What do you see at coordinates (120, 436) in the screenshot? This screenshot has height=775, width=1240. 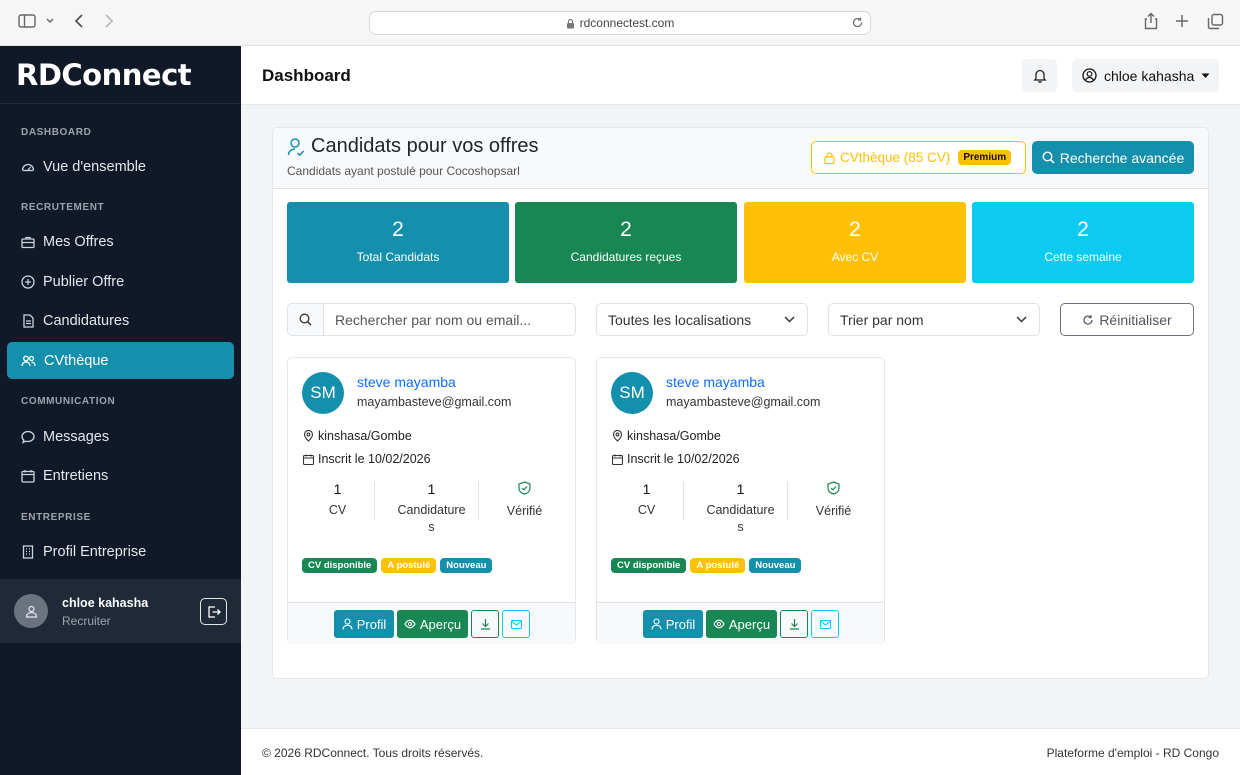 I see `sidebar-item-messages: Messages` at bounding box center [120, 436].